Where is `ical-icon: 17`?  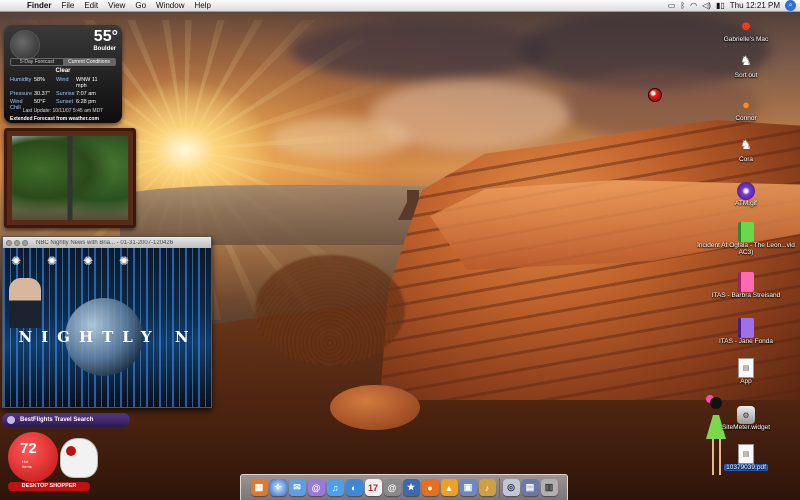
ical-icon: 17 is located at coordinates (373, 487).